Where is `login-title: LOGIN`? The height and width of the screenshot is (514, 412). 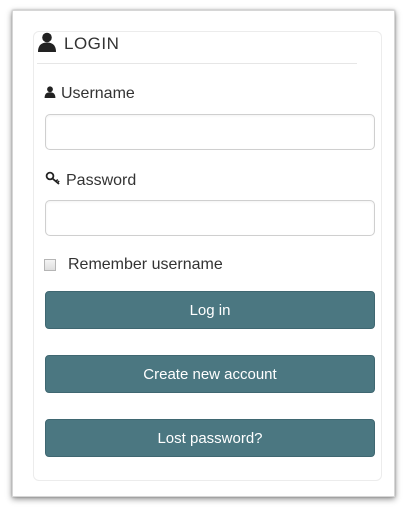 login-title: LOGIN is located at coordinates (92, 43).